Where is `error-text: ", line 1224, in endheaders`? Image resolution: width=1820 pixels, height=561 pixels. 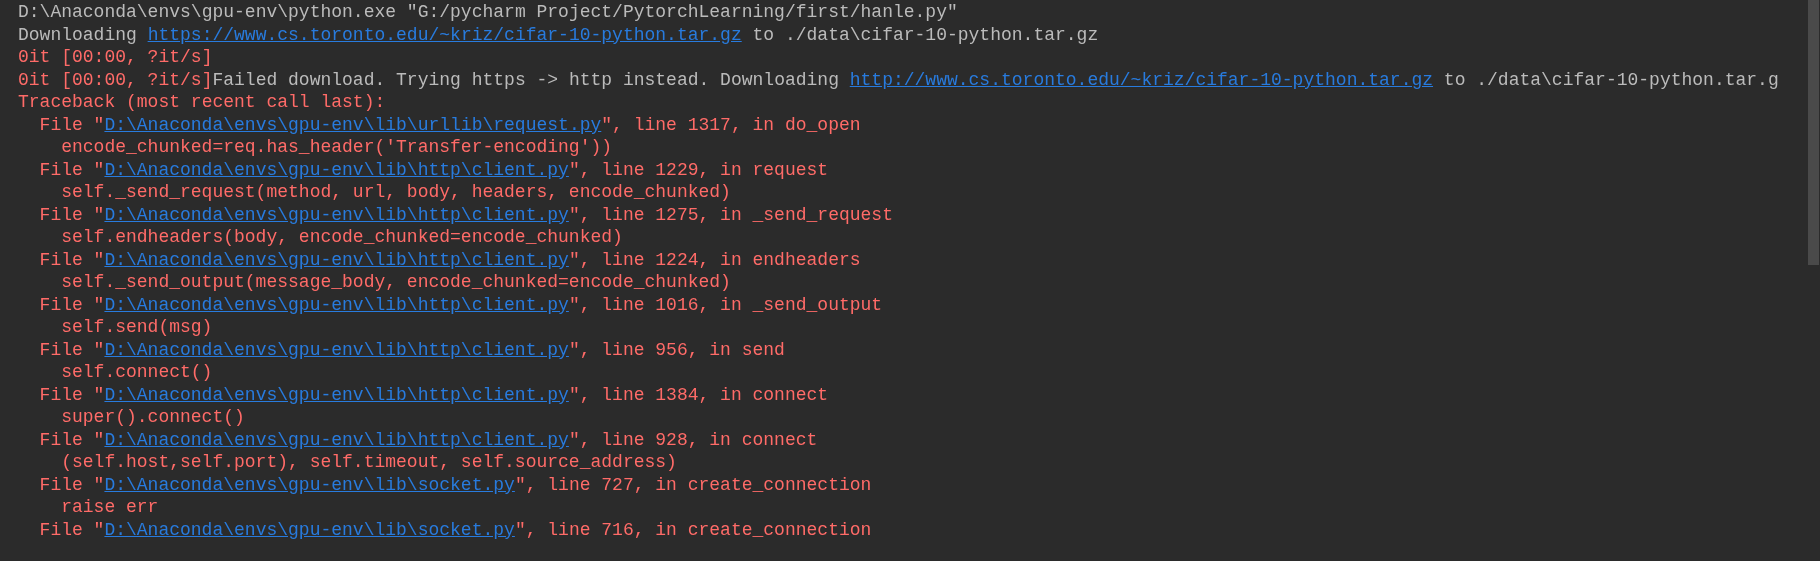 error-text: ", line 1224, in endheaders is located at coordinates (714, 259).